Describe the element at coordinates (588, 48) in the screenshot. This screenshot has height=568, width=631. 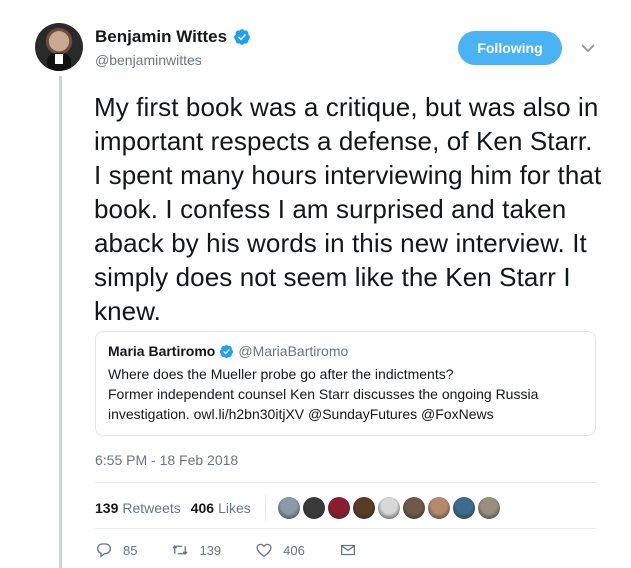
I see `chevron-down-icon` at that location.